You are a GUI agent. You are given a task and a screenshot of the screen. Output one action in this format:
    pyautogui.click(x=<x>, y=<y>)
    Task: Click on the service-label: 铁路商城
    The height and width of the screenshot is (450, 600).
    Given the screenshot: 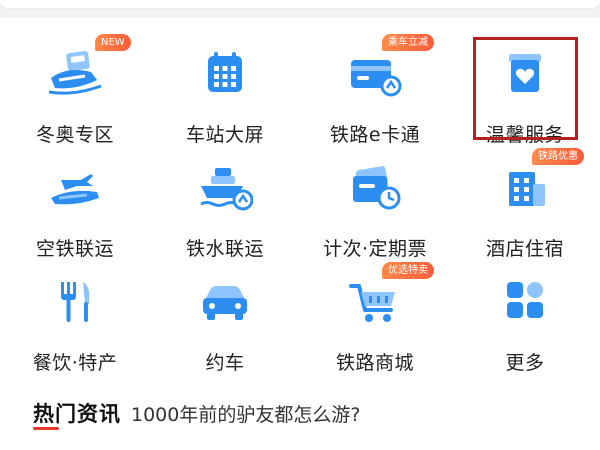 What is the action you would take?
    pyautogui.click(x=374, y=363)
    